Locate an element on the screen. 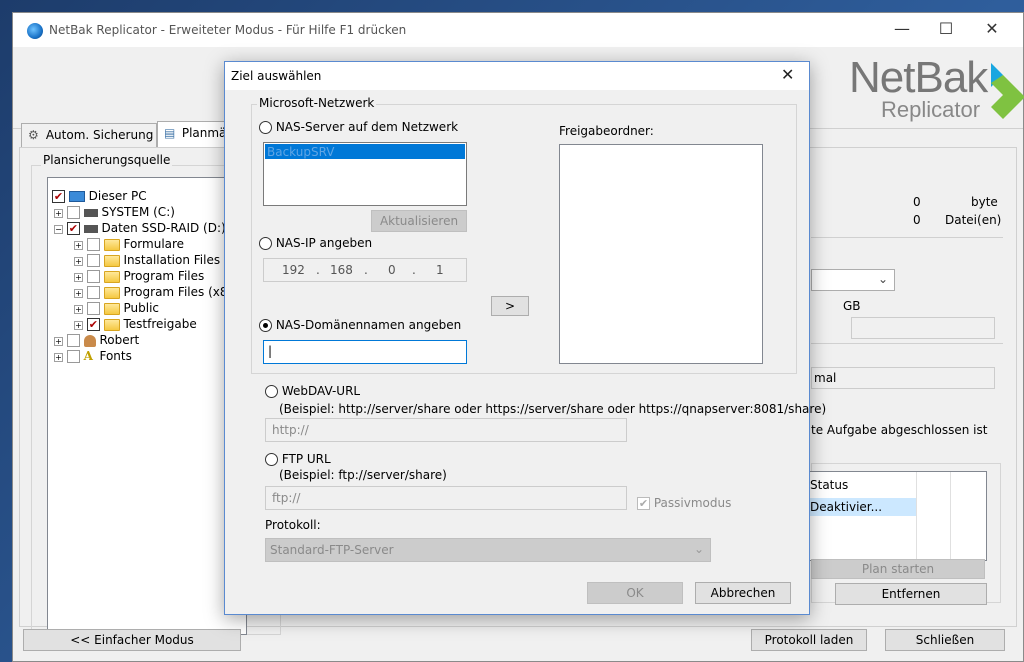 The image size is (1024, 662). webdav-url-input: http:// is located at coordinates (446, 430).